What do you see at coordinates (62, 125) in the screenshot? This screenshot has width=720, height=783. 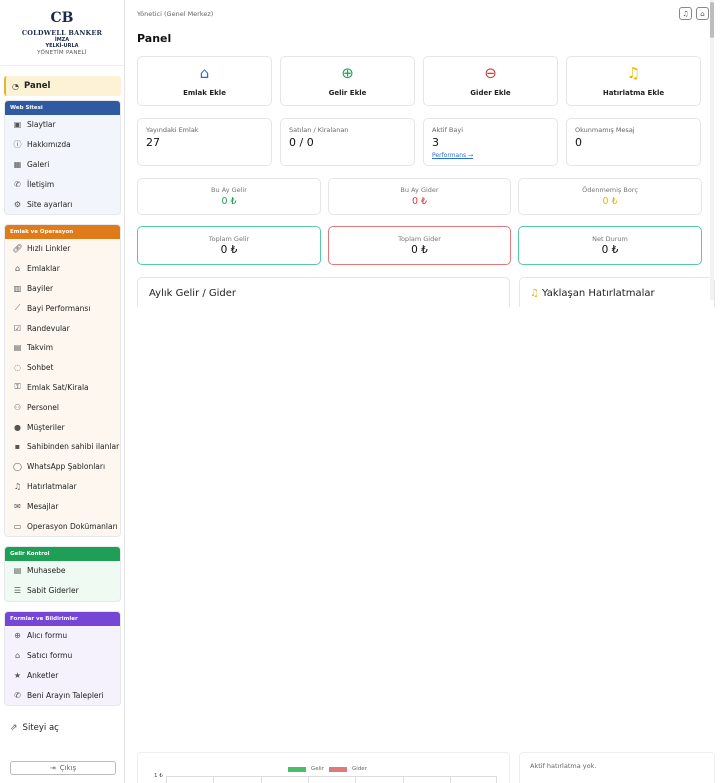 I see `sidebar-item-slaytlar: ▣ Slaytlar` at bounding box center [62, 125].